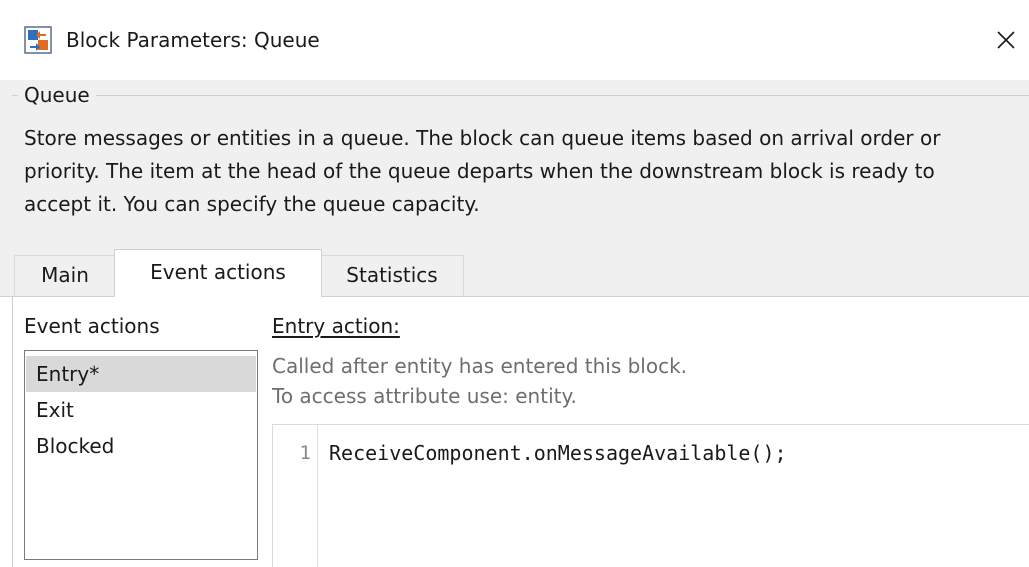  What do you see at coordinates (141, 410) in the screenshot?
I see `list-item-exit: Exit` at bounding box center [141, 410].